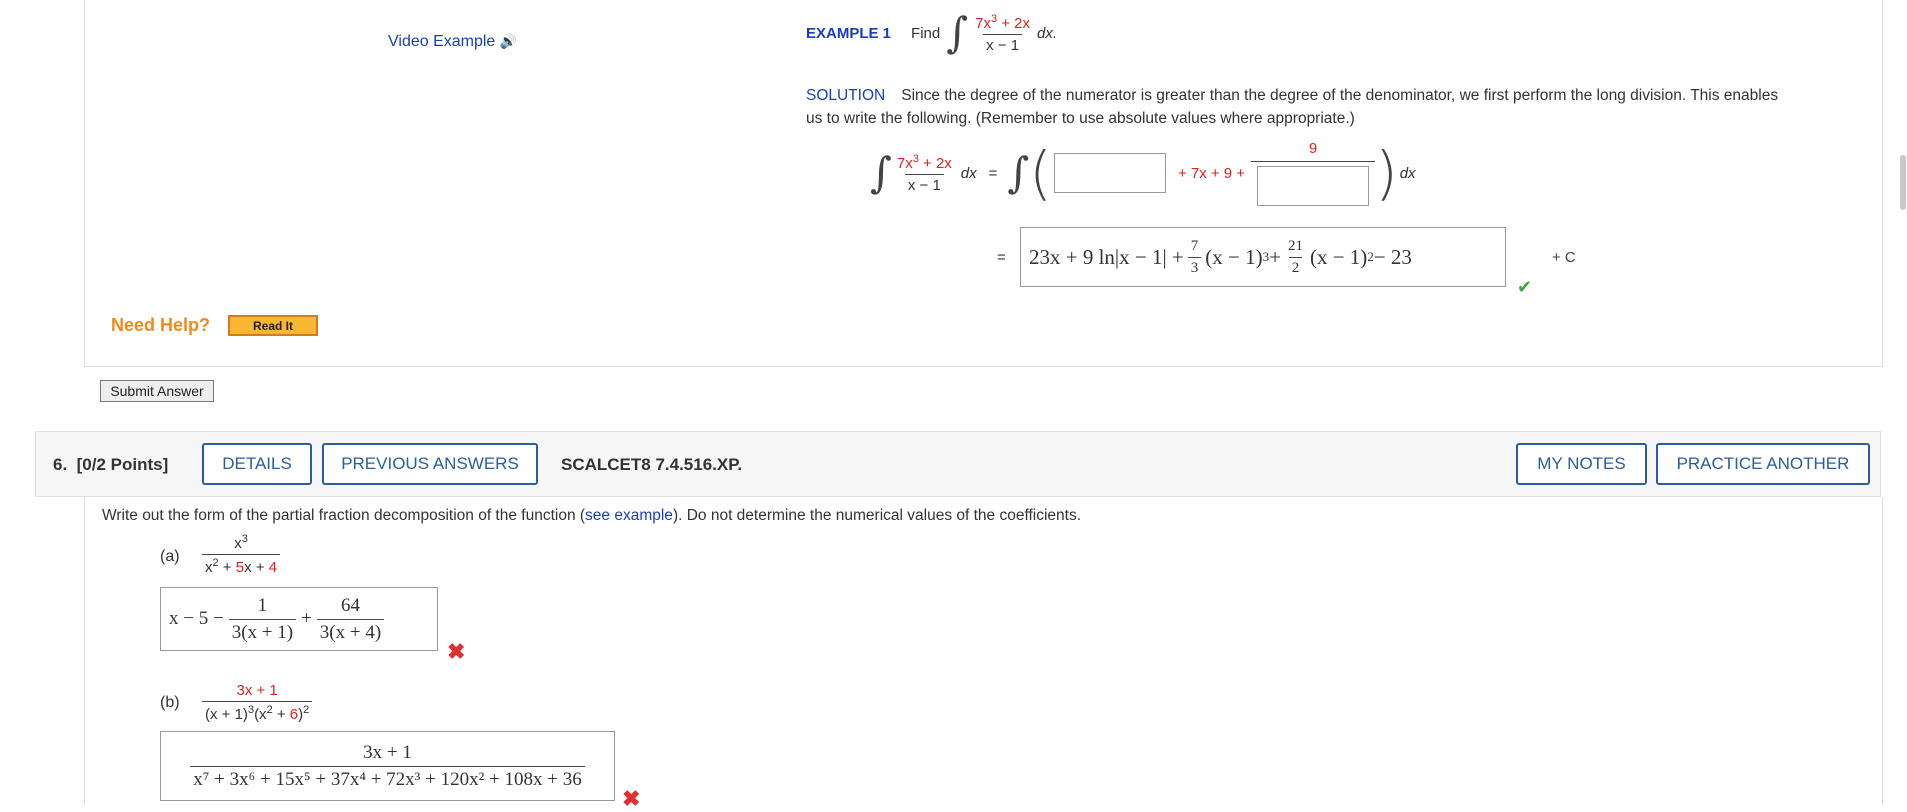 This screenshot has width=1907, height=812. I want to click on example-header: EXAMPLE 1 Find ∫ 7x3 + 2x x − 1 dx., so click(931, 33).